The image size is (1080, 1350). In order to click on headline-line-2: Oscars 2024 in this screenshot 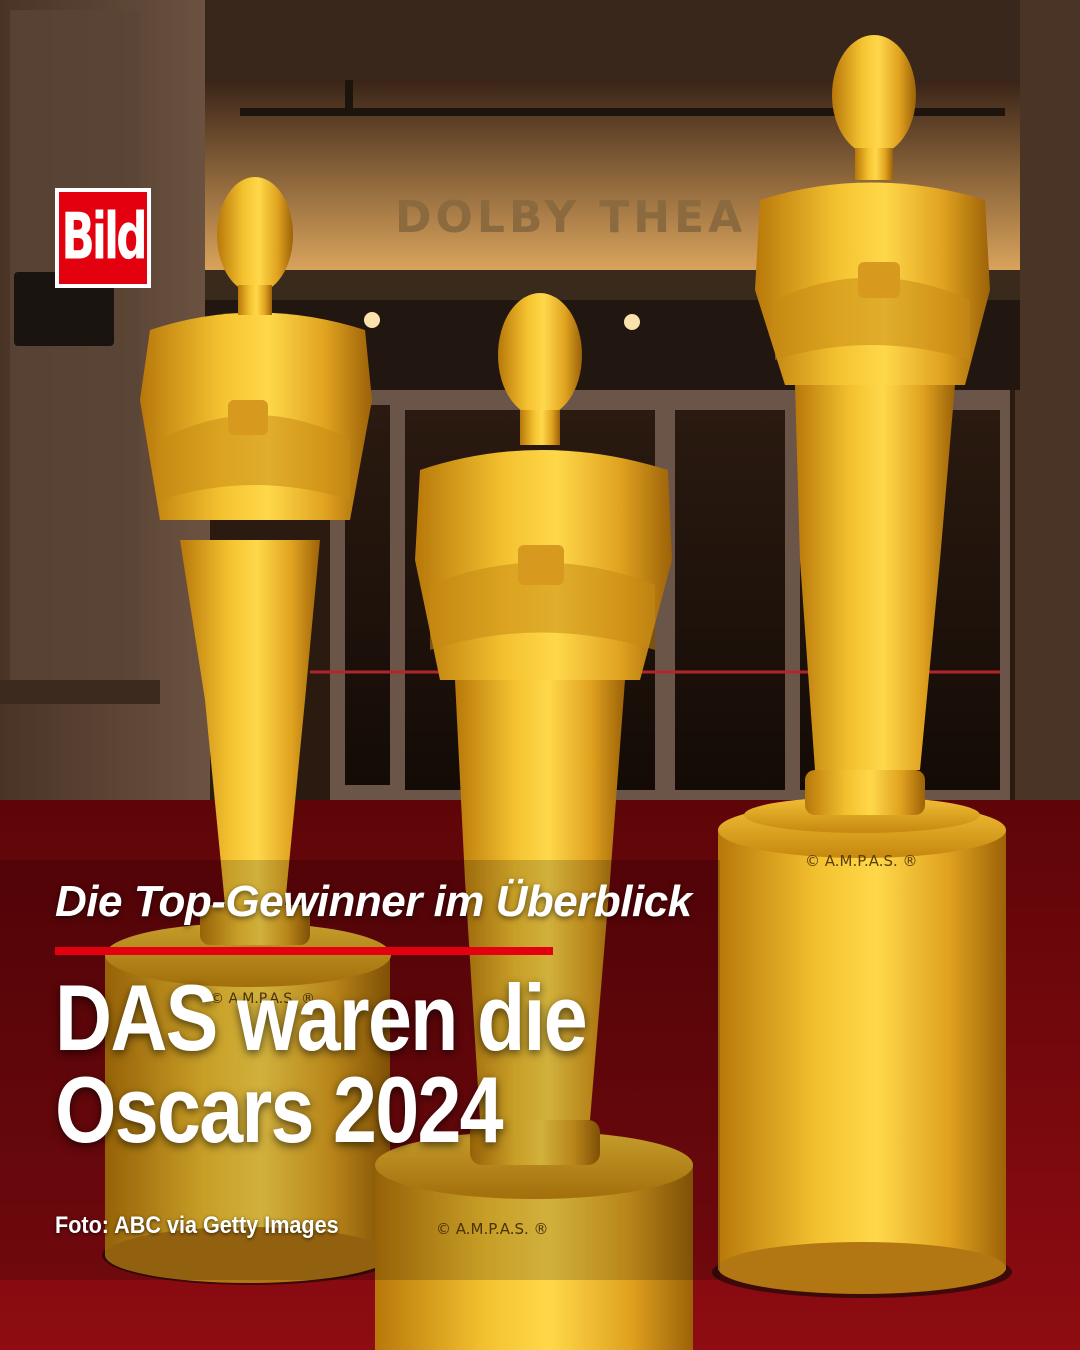, I will do `click(279, 1109)`.